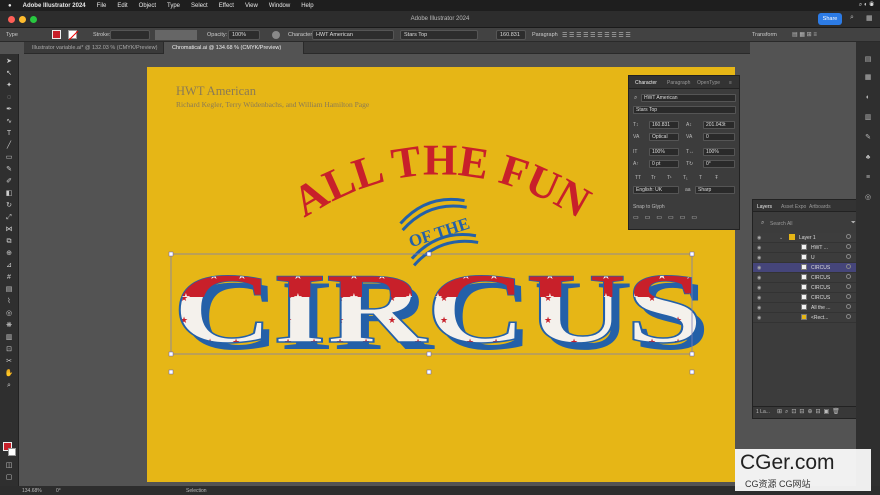 The height and width of the screenshot is (495, 880). Describe the element at coordinates (276, 35) in the screenshot. I see `style-icon` at that location.